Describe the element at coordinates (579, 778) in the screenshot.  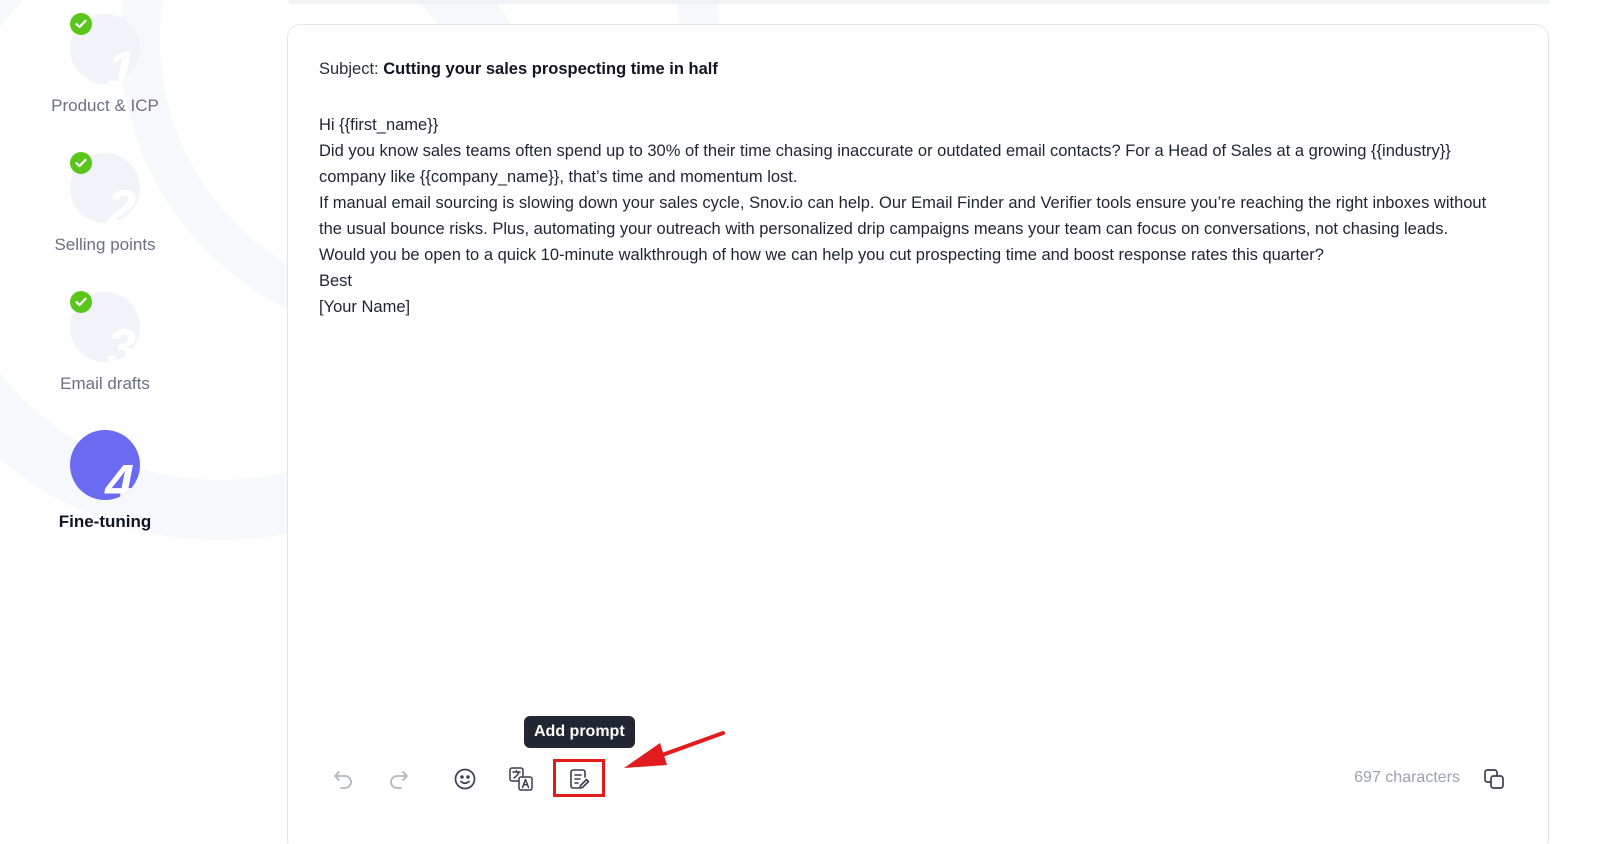
I see `annotation-highlight-box` at that location.